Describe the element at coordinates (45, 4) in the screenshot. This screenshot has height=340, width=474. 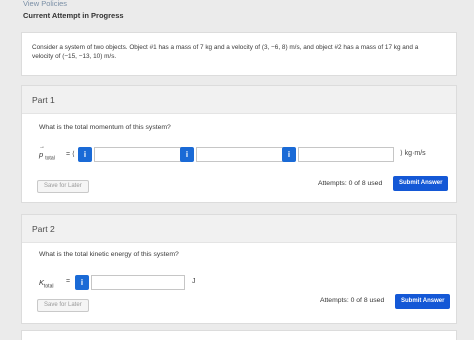
I see `view-policies-link: View Policies` at that location.